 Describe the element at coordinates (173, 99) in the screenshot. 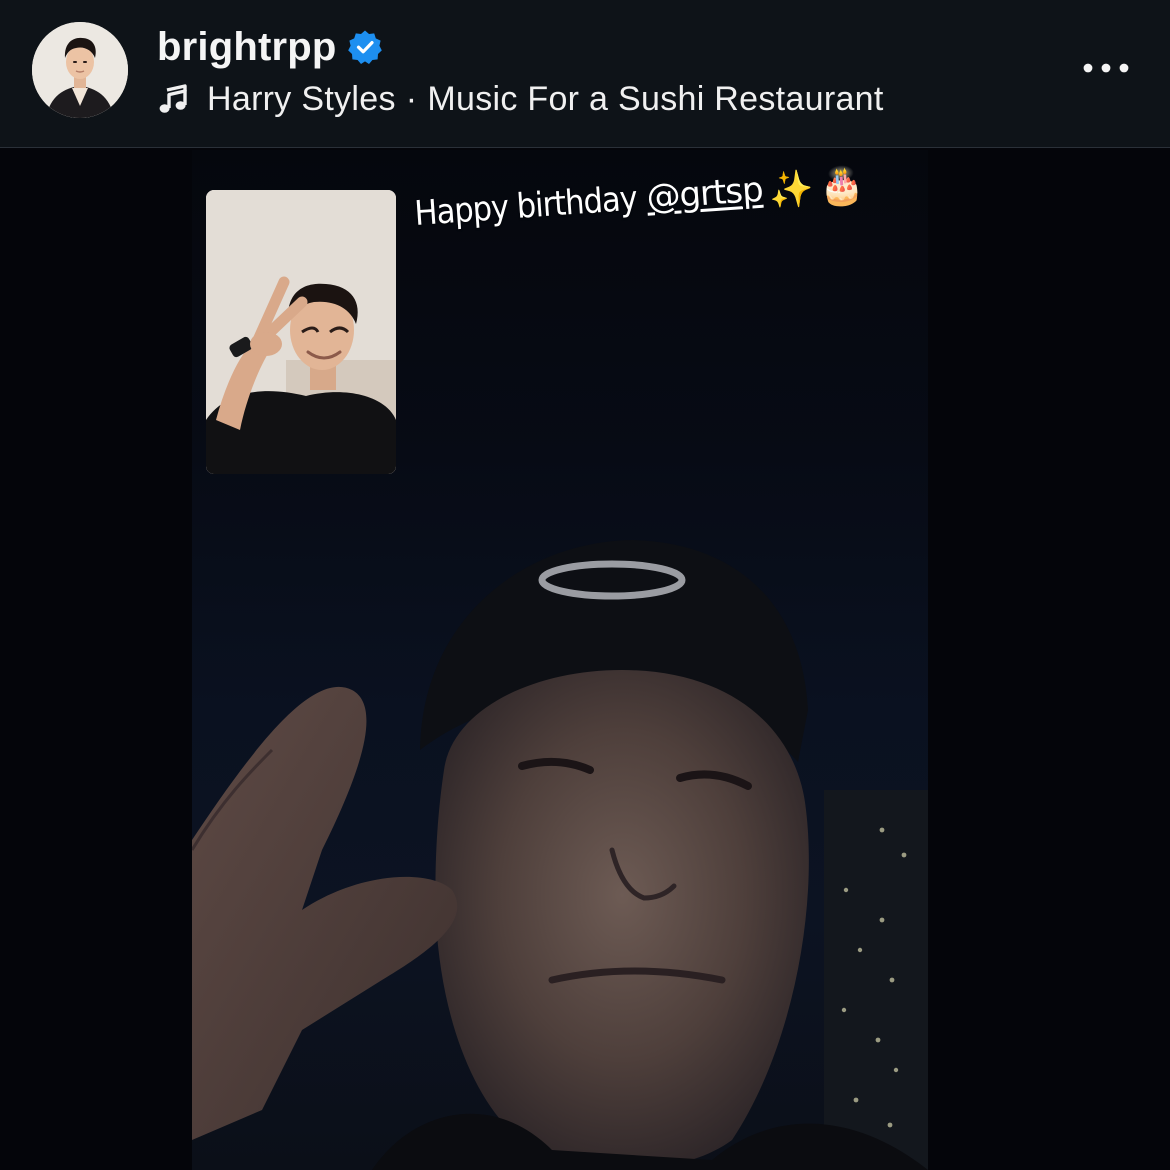

I see `music-note-icon` at that location.